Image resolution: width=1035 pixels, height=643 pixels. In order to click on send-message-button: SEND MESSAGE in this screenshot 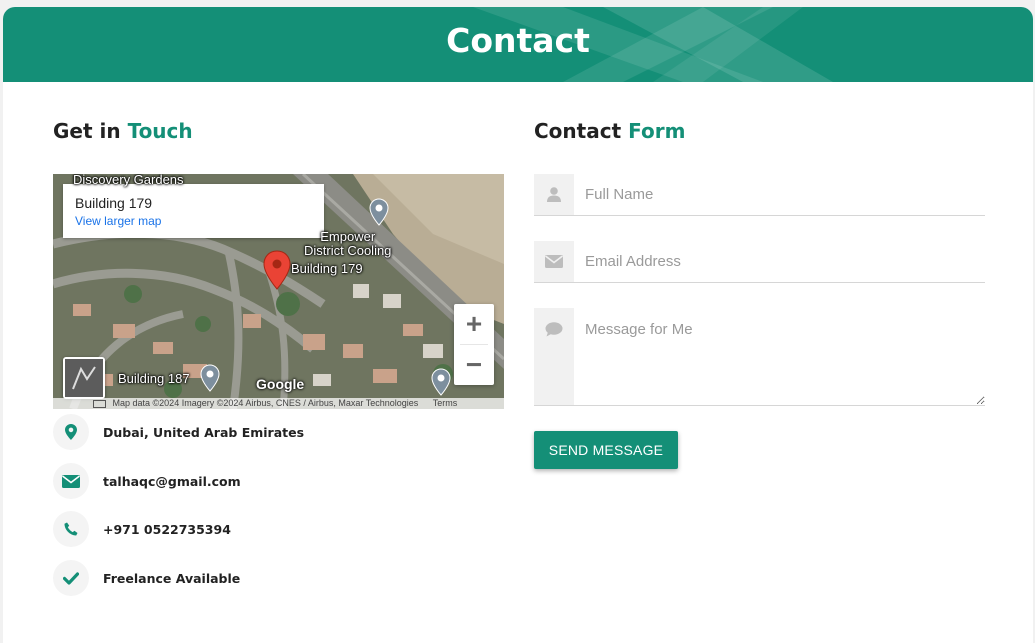, I will do `click(606, 450)`.